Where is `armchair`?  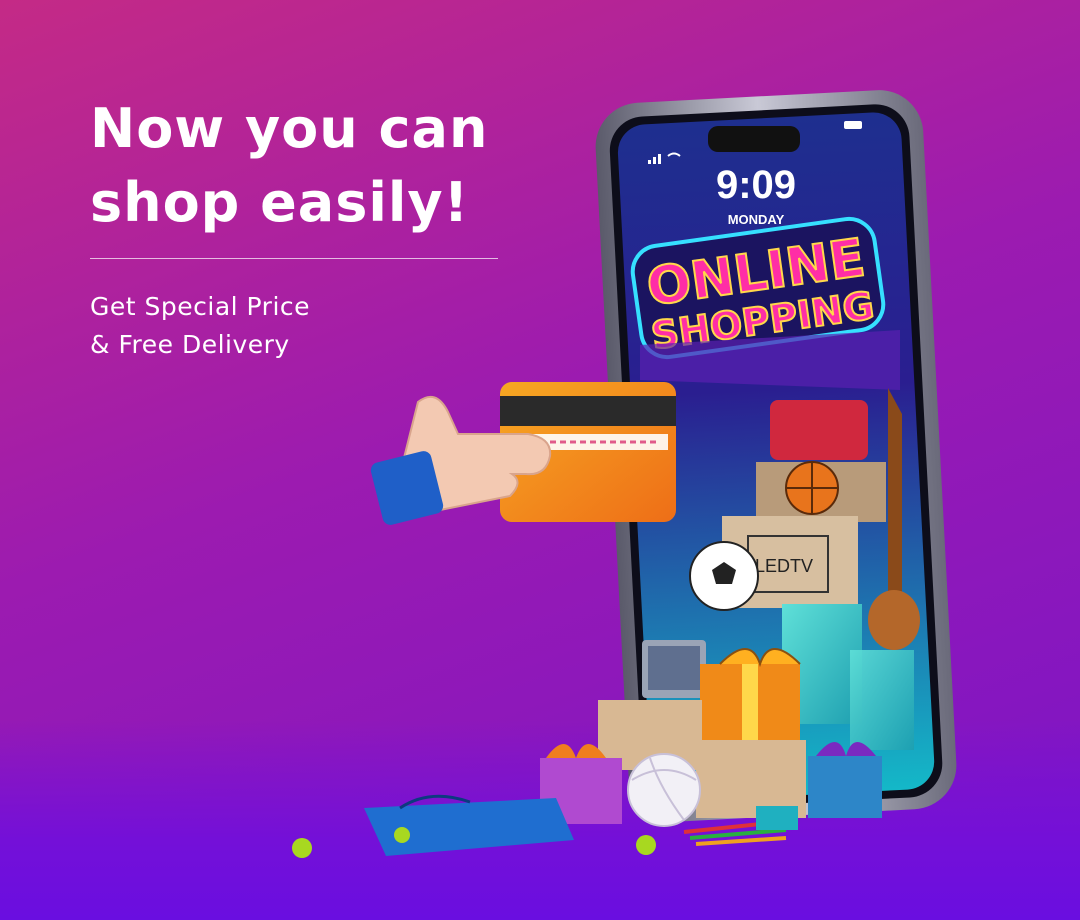
armchair is located at coordinates (819, 430).